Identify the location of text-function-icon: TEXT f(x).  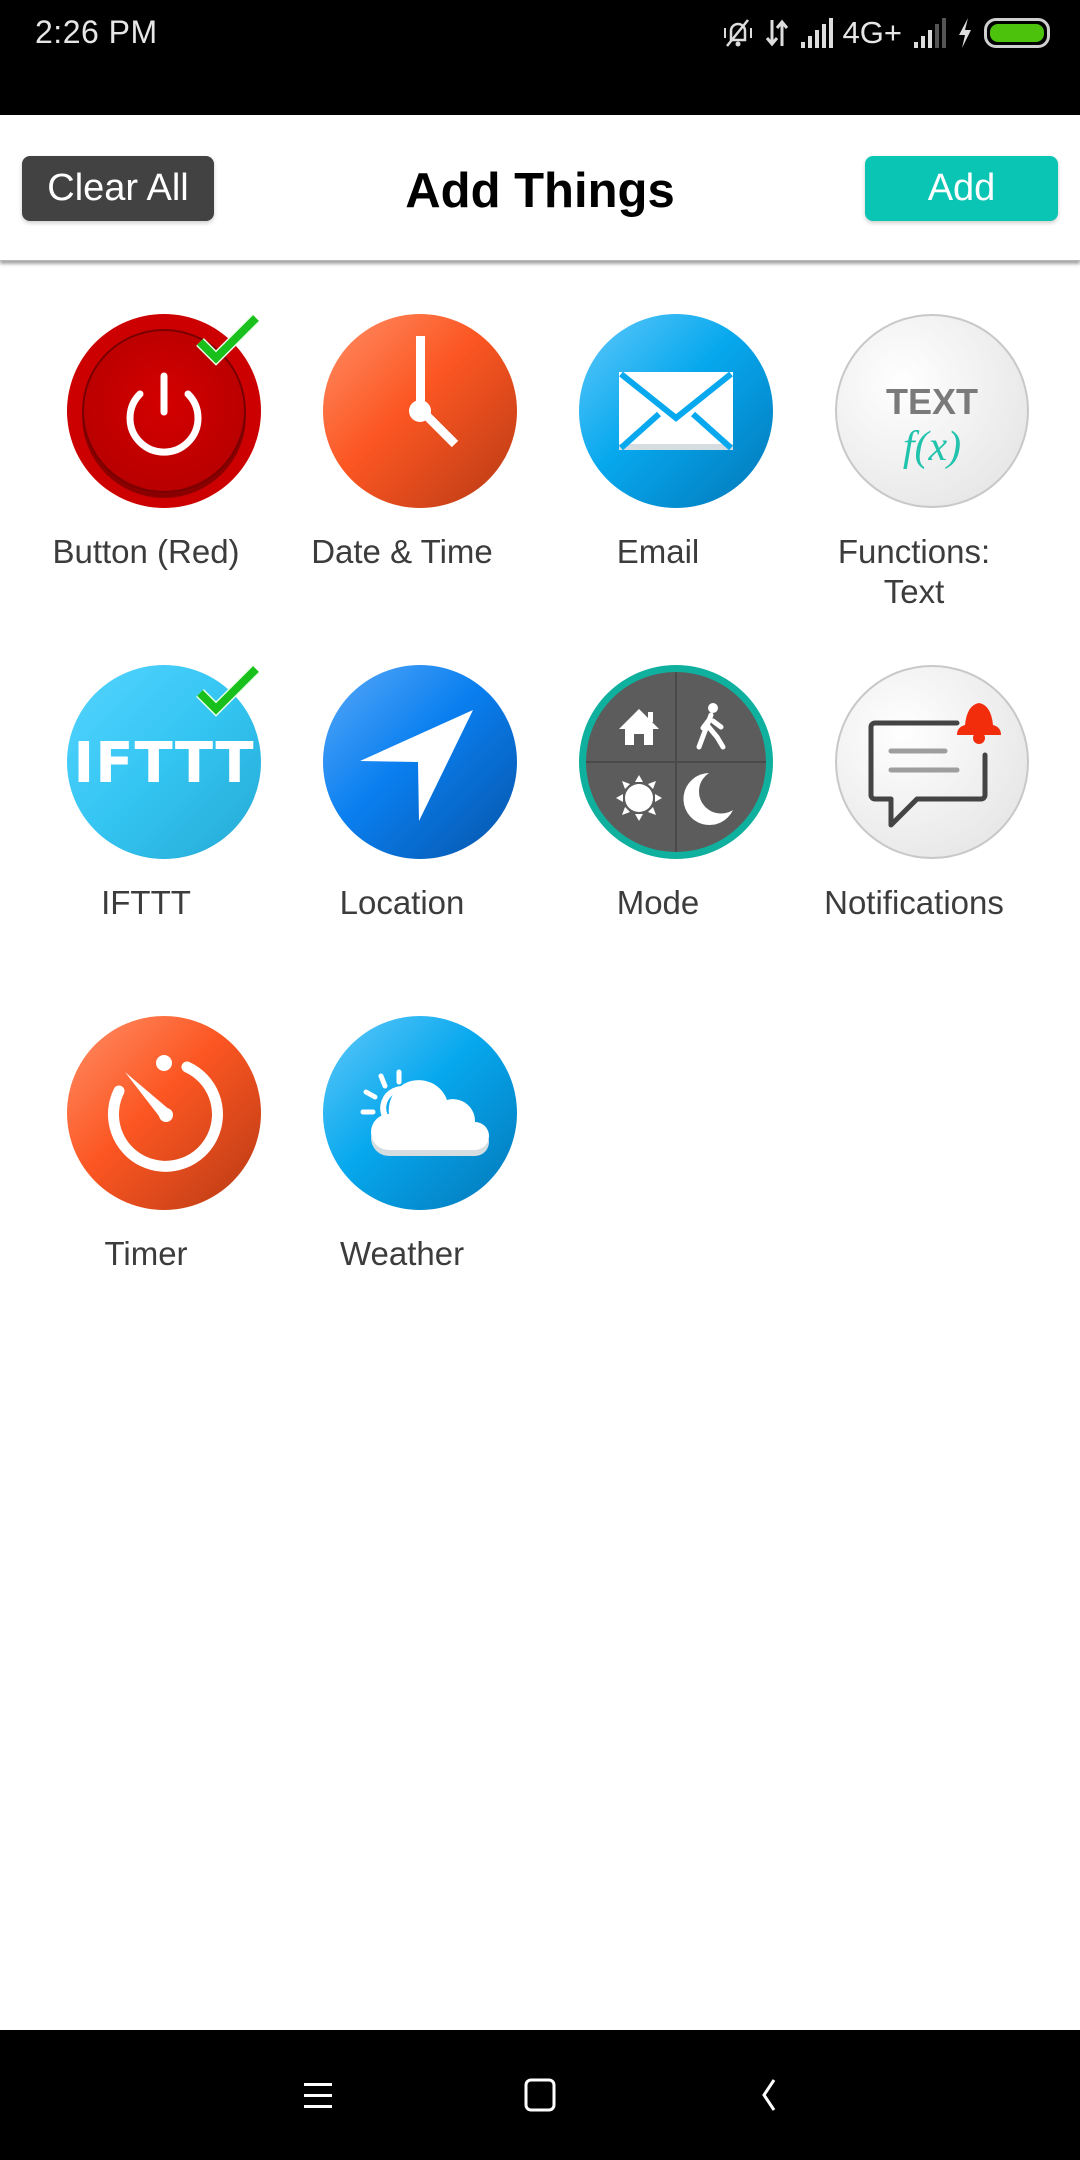
(932, 411).